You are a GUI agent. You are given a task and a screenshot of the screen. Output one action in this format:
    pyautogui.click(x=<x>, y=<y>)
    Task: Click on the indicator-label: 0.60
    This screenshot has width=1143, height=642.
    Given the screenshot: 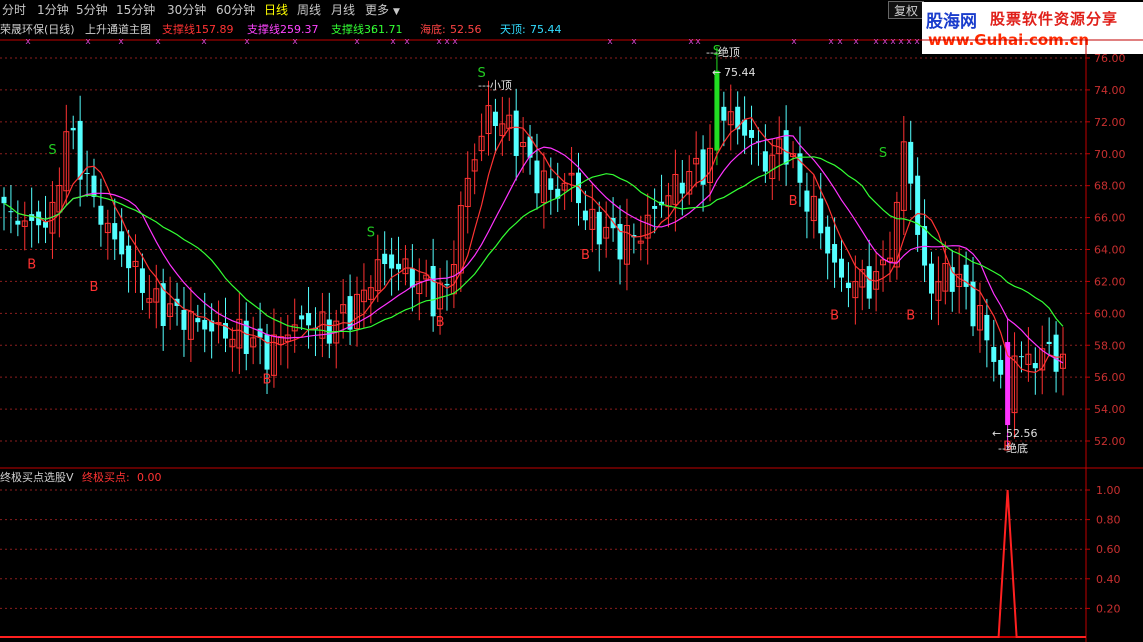 What is the action you would take?
    pyautogui.click(x=1108, y=549)
    